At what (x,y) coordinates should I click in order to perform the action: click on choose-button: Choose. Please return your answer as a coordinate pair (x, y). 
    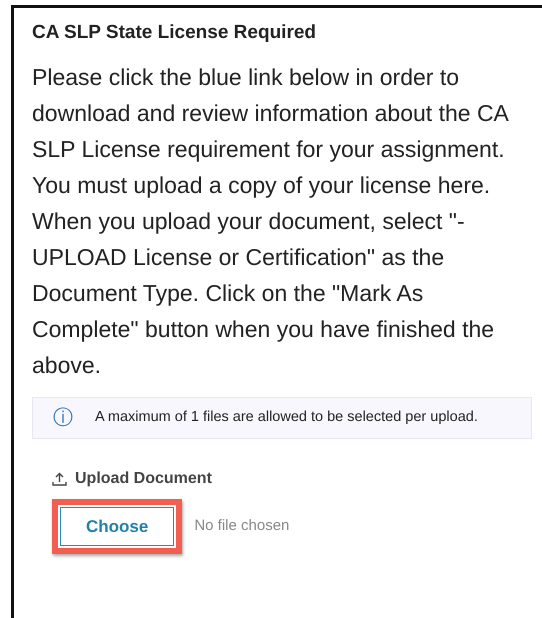
    Looking at the image, I should click on (117, 526).